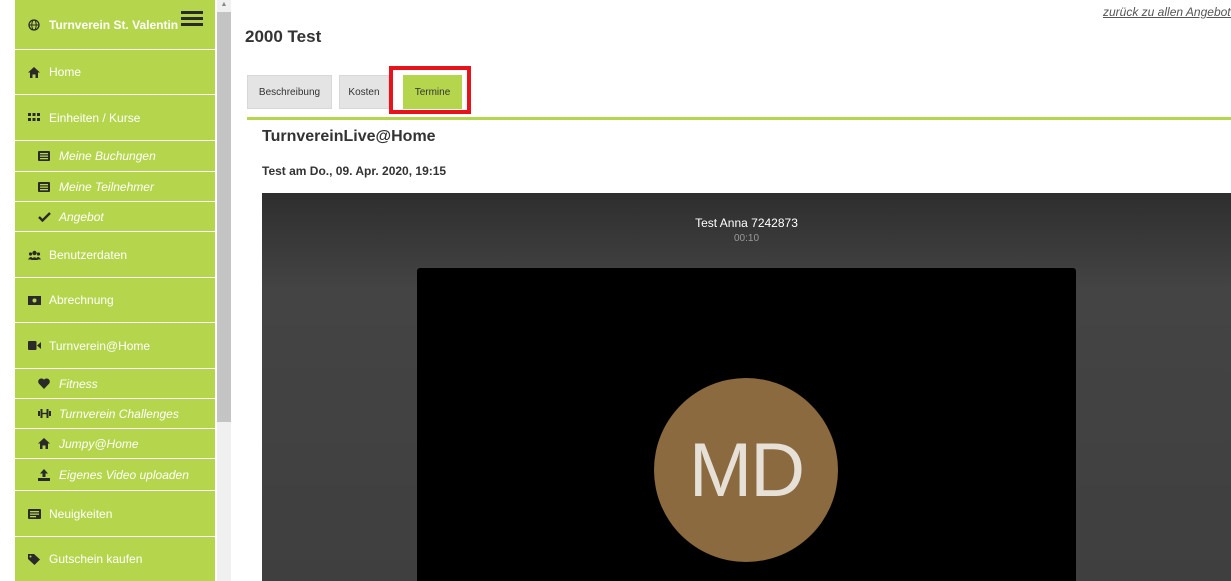 The image size is (1231, 581). Describe the element at coordinates (88, 254) in the screenshot. I see `sidebar-item-label: Benutzerdaten` at that location.